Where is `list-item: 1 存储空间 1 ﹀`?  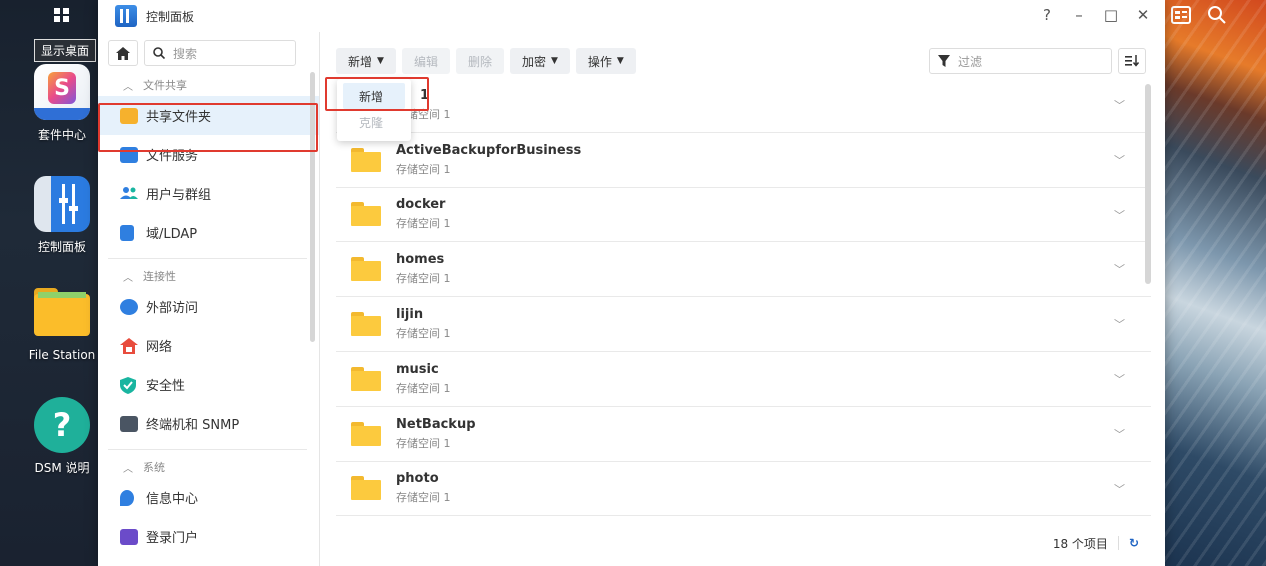 list-item: 1 存储空间 1 ﹀ is located at coordinates (743, 105).